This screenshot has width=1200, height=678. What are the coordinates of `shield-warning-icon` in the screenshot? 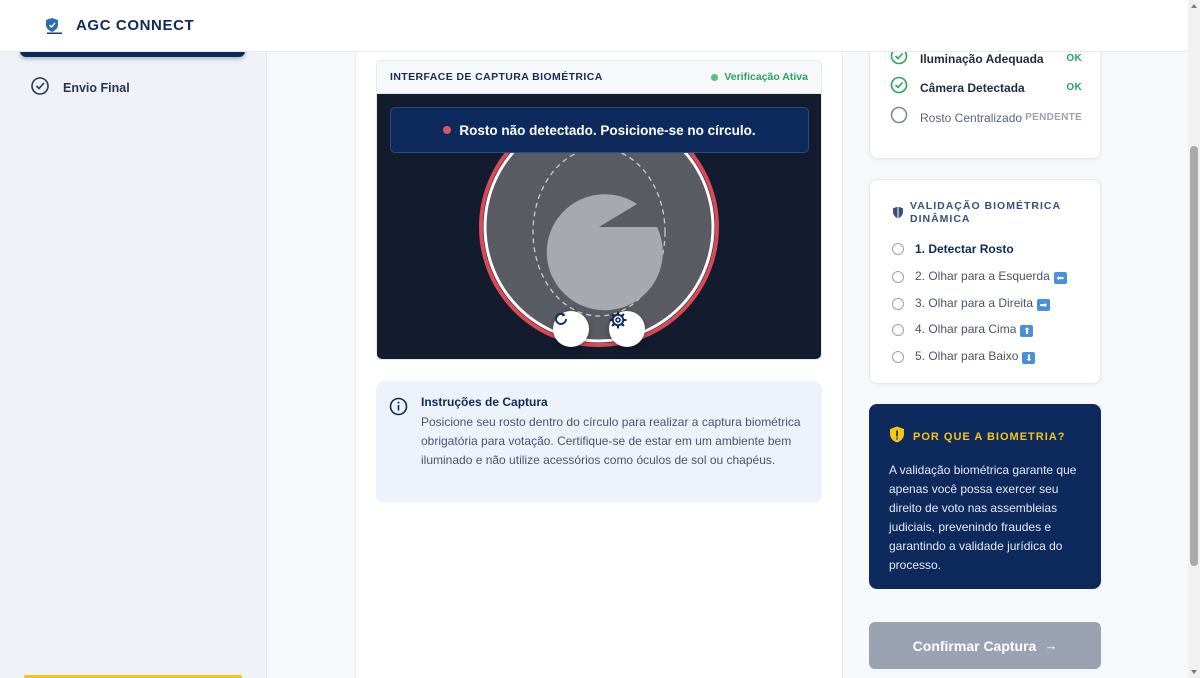 It's located at (897, 437).